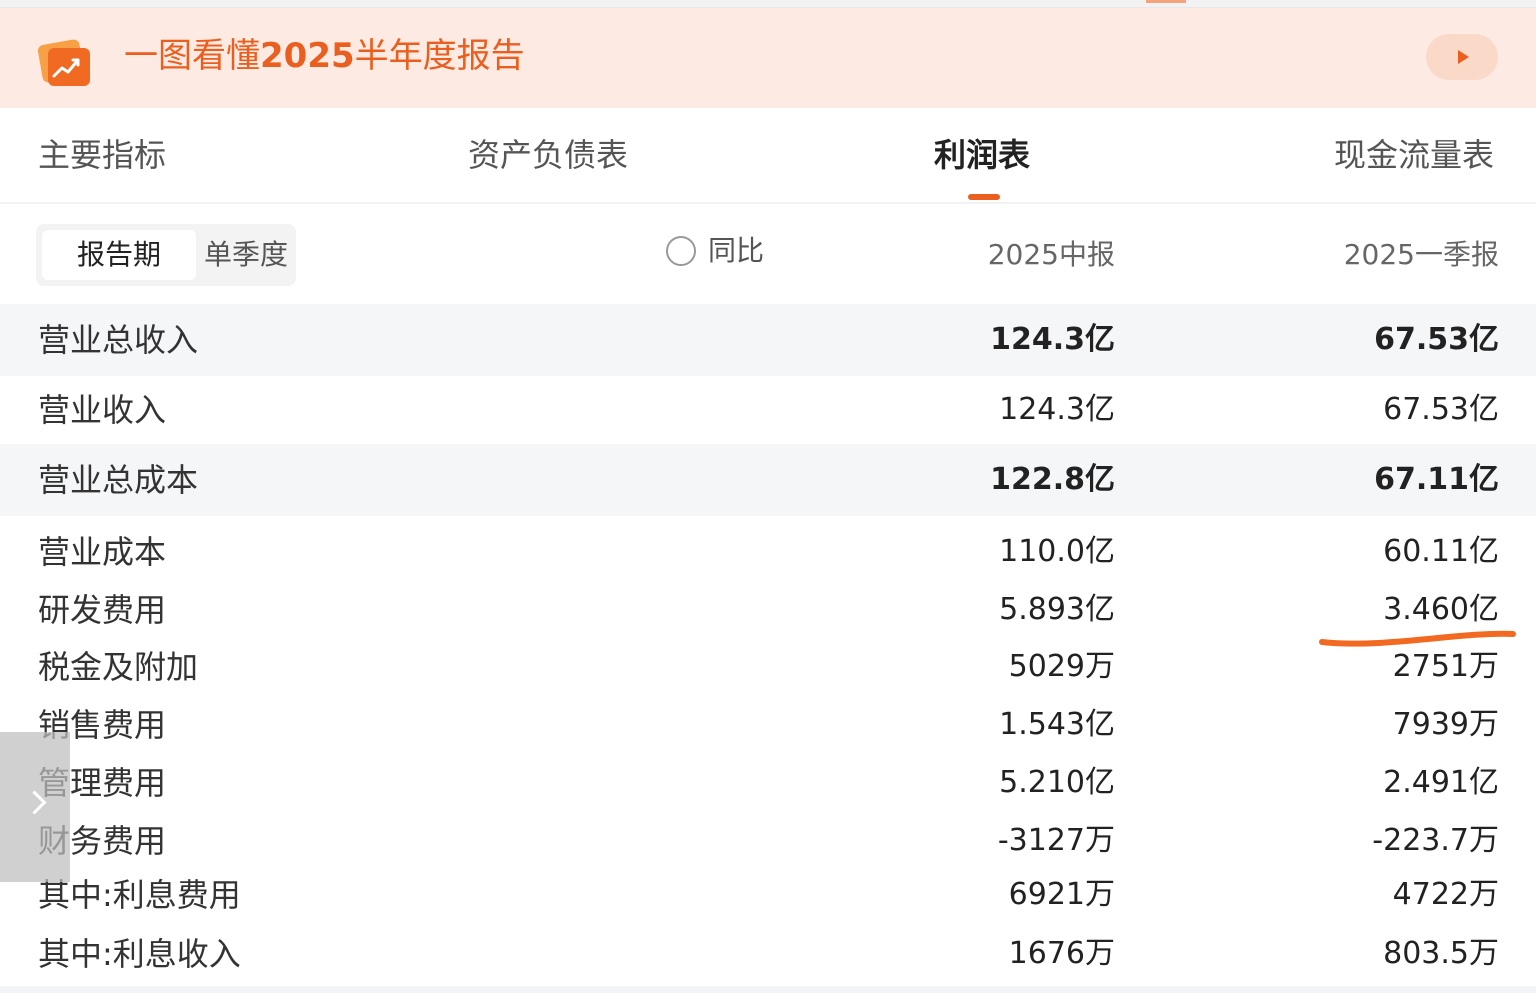  I want to click on value-h1-2025: -3127万, so click(1056, 840).